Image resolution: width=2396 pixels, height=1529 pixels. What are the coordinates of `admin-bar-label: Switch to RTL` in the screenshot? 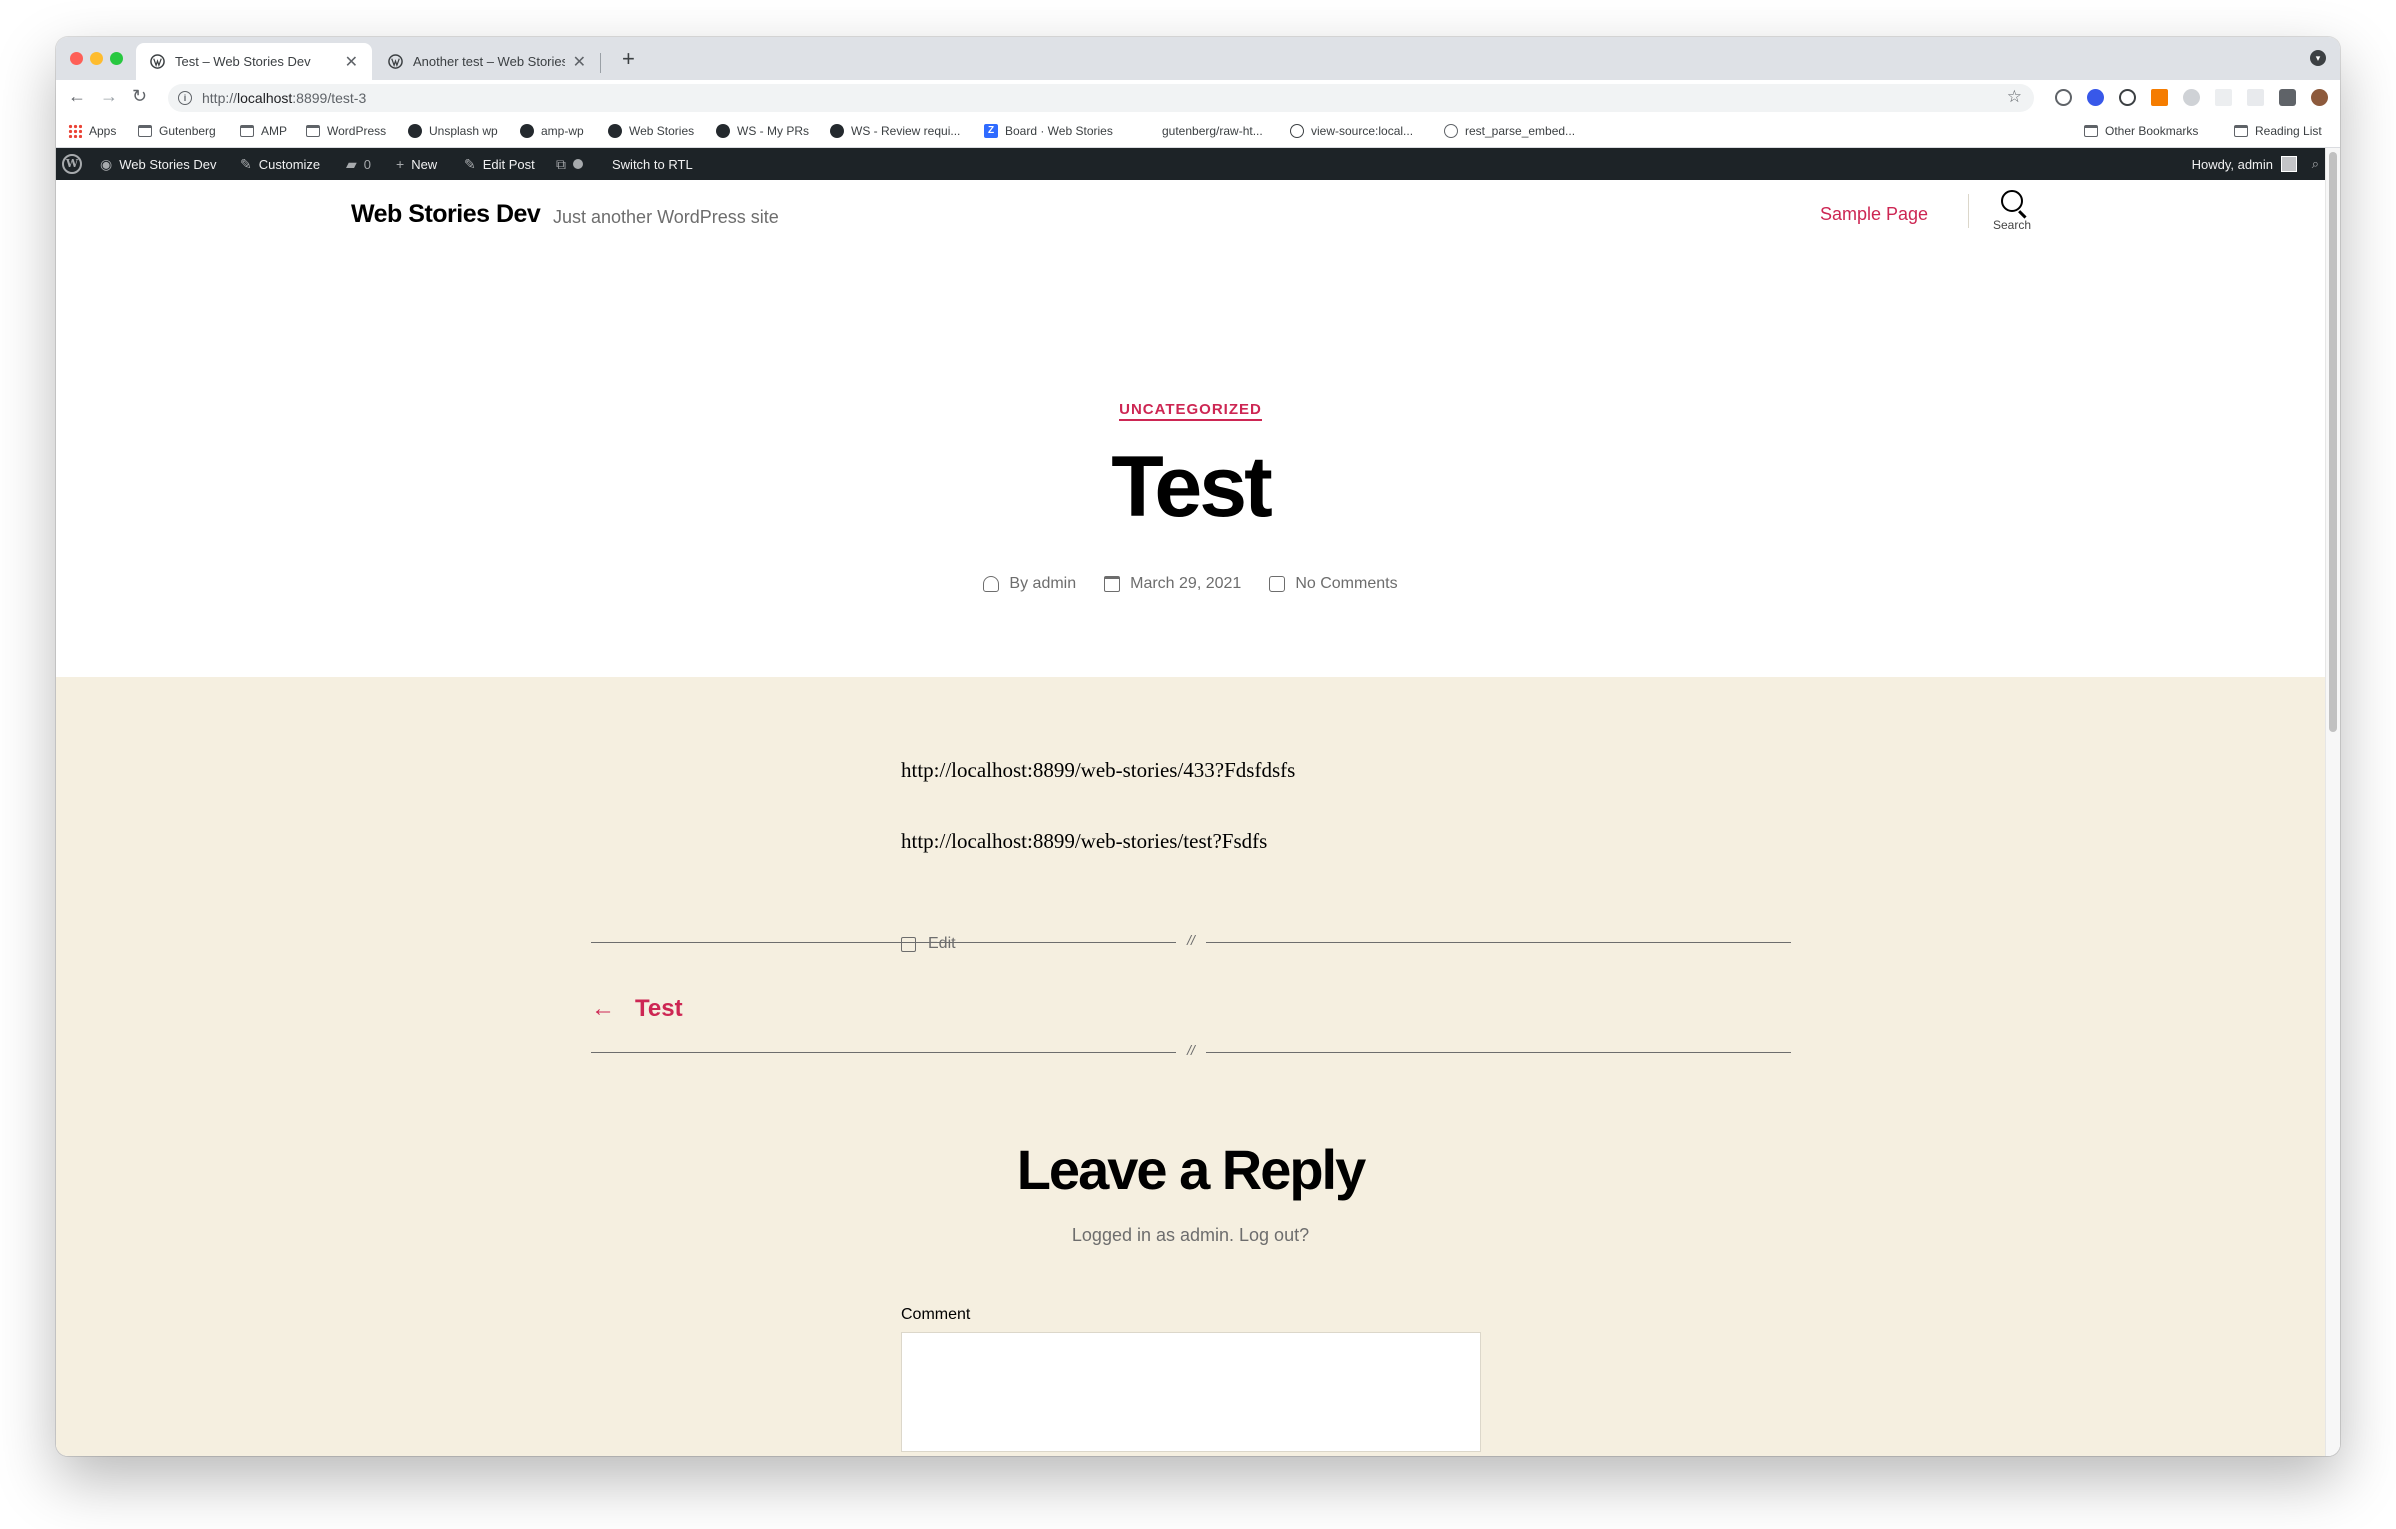 It's located at (652, 164).